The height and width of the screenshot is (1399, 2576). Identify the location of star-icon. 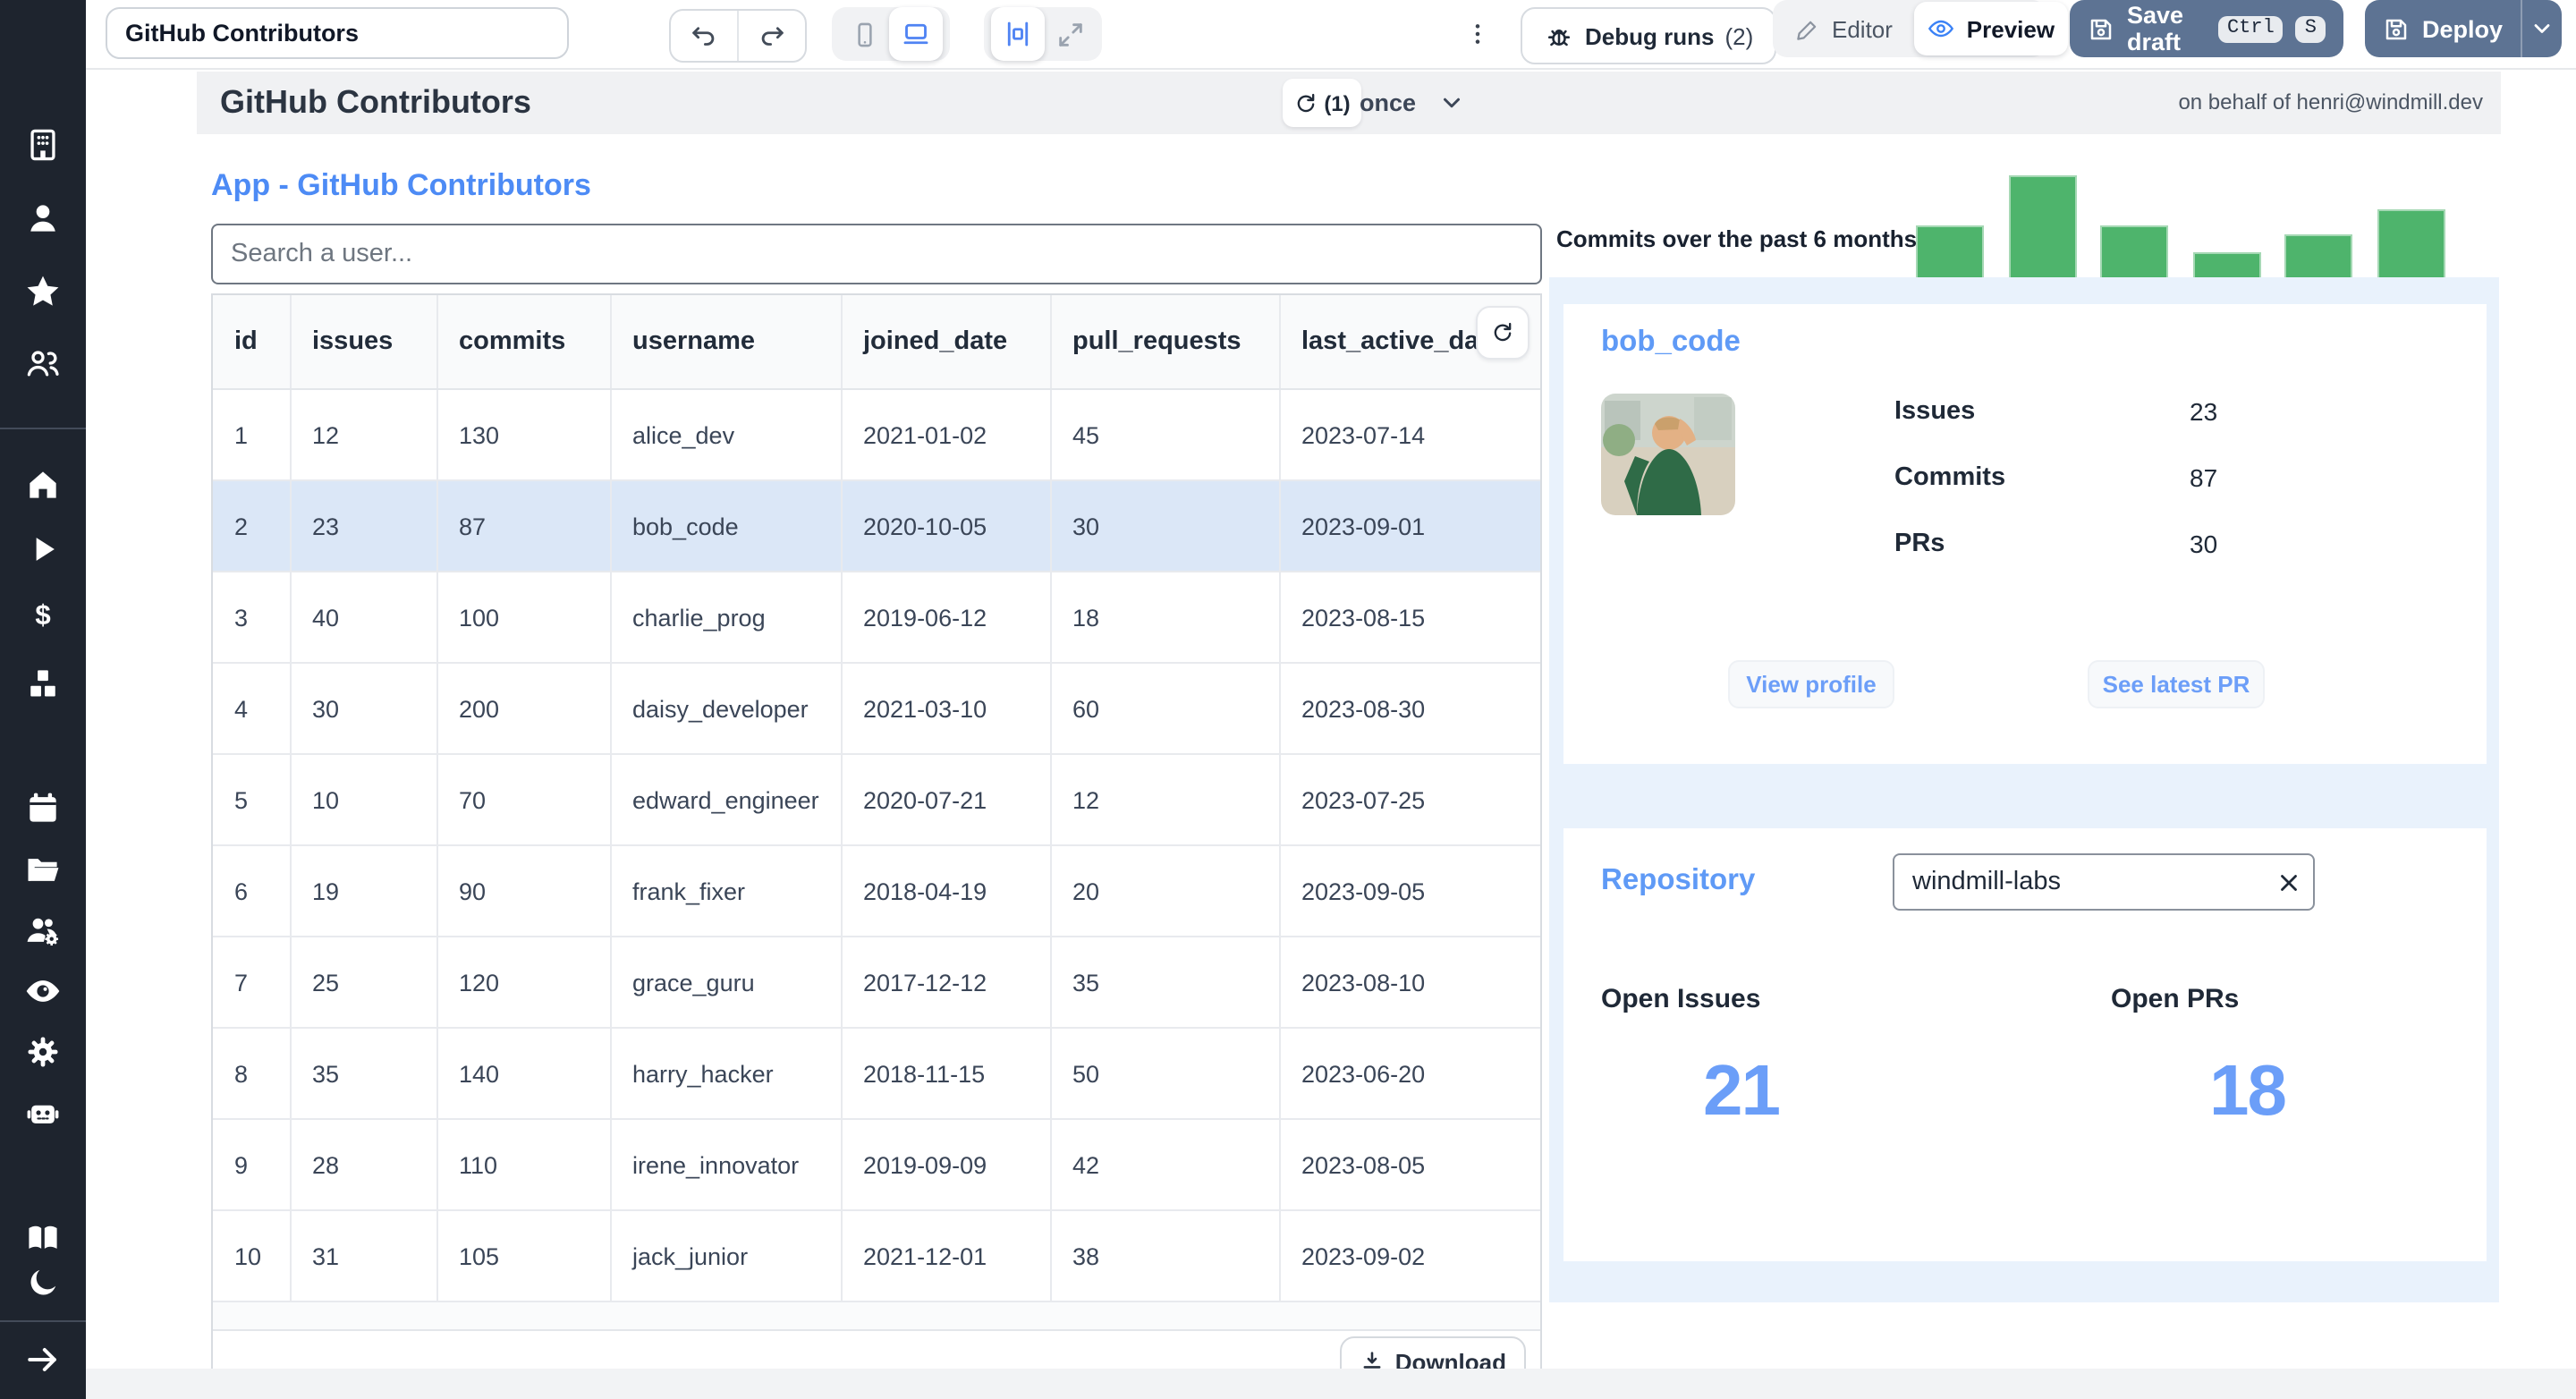
(43, 291).